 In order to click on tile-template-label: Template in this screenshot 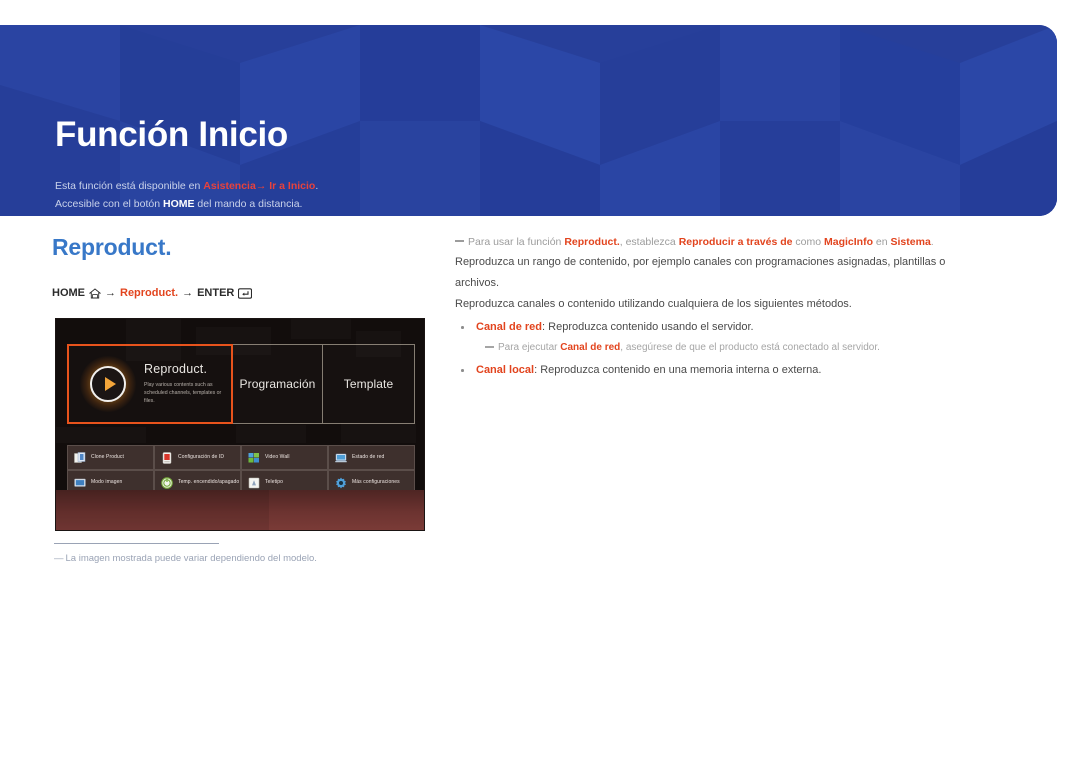, I will do `click(368, 384)`.